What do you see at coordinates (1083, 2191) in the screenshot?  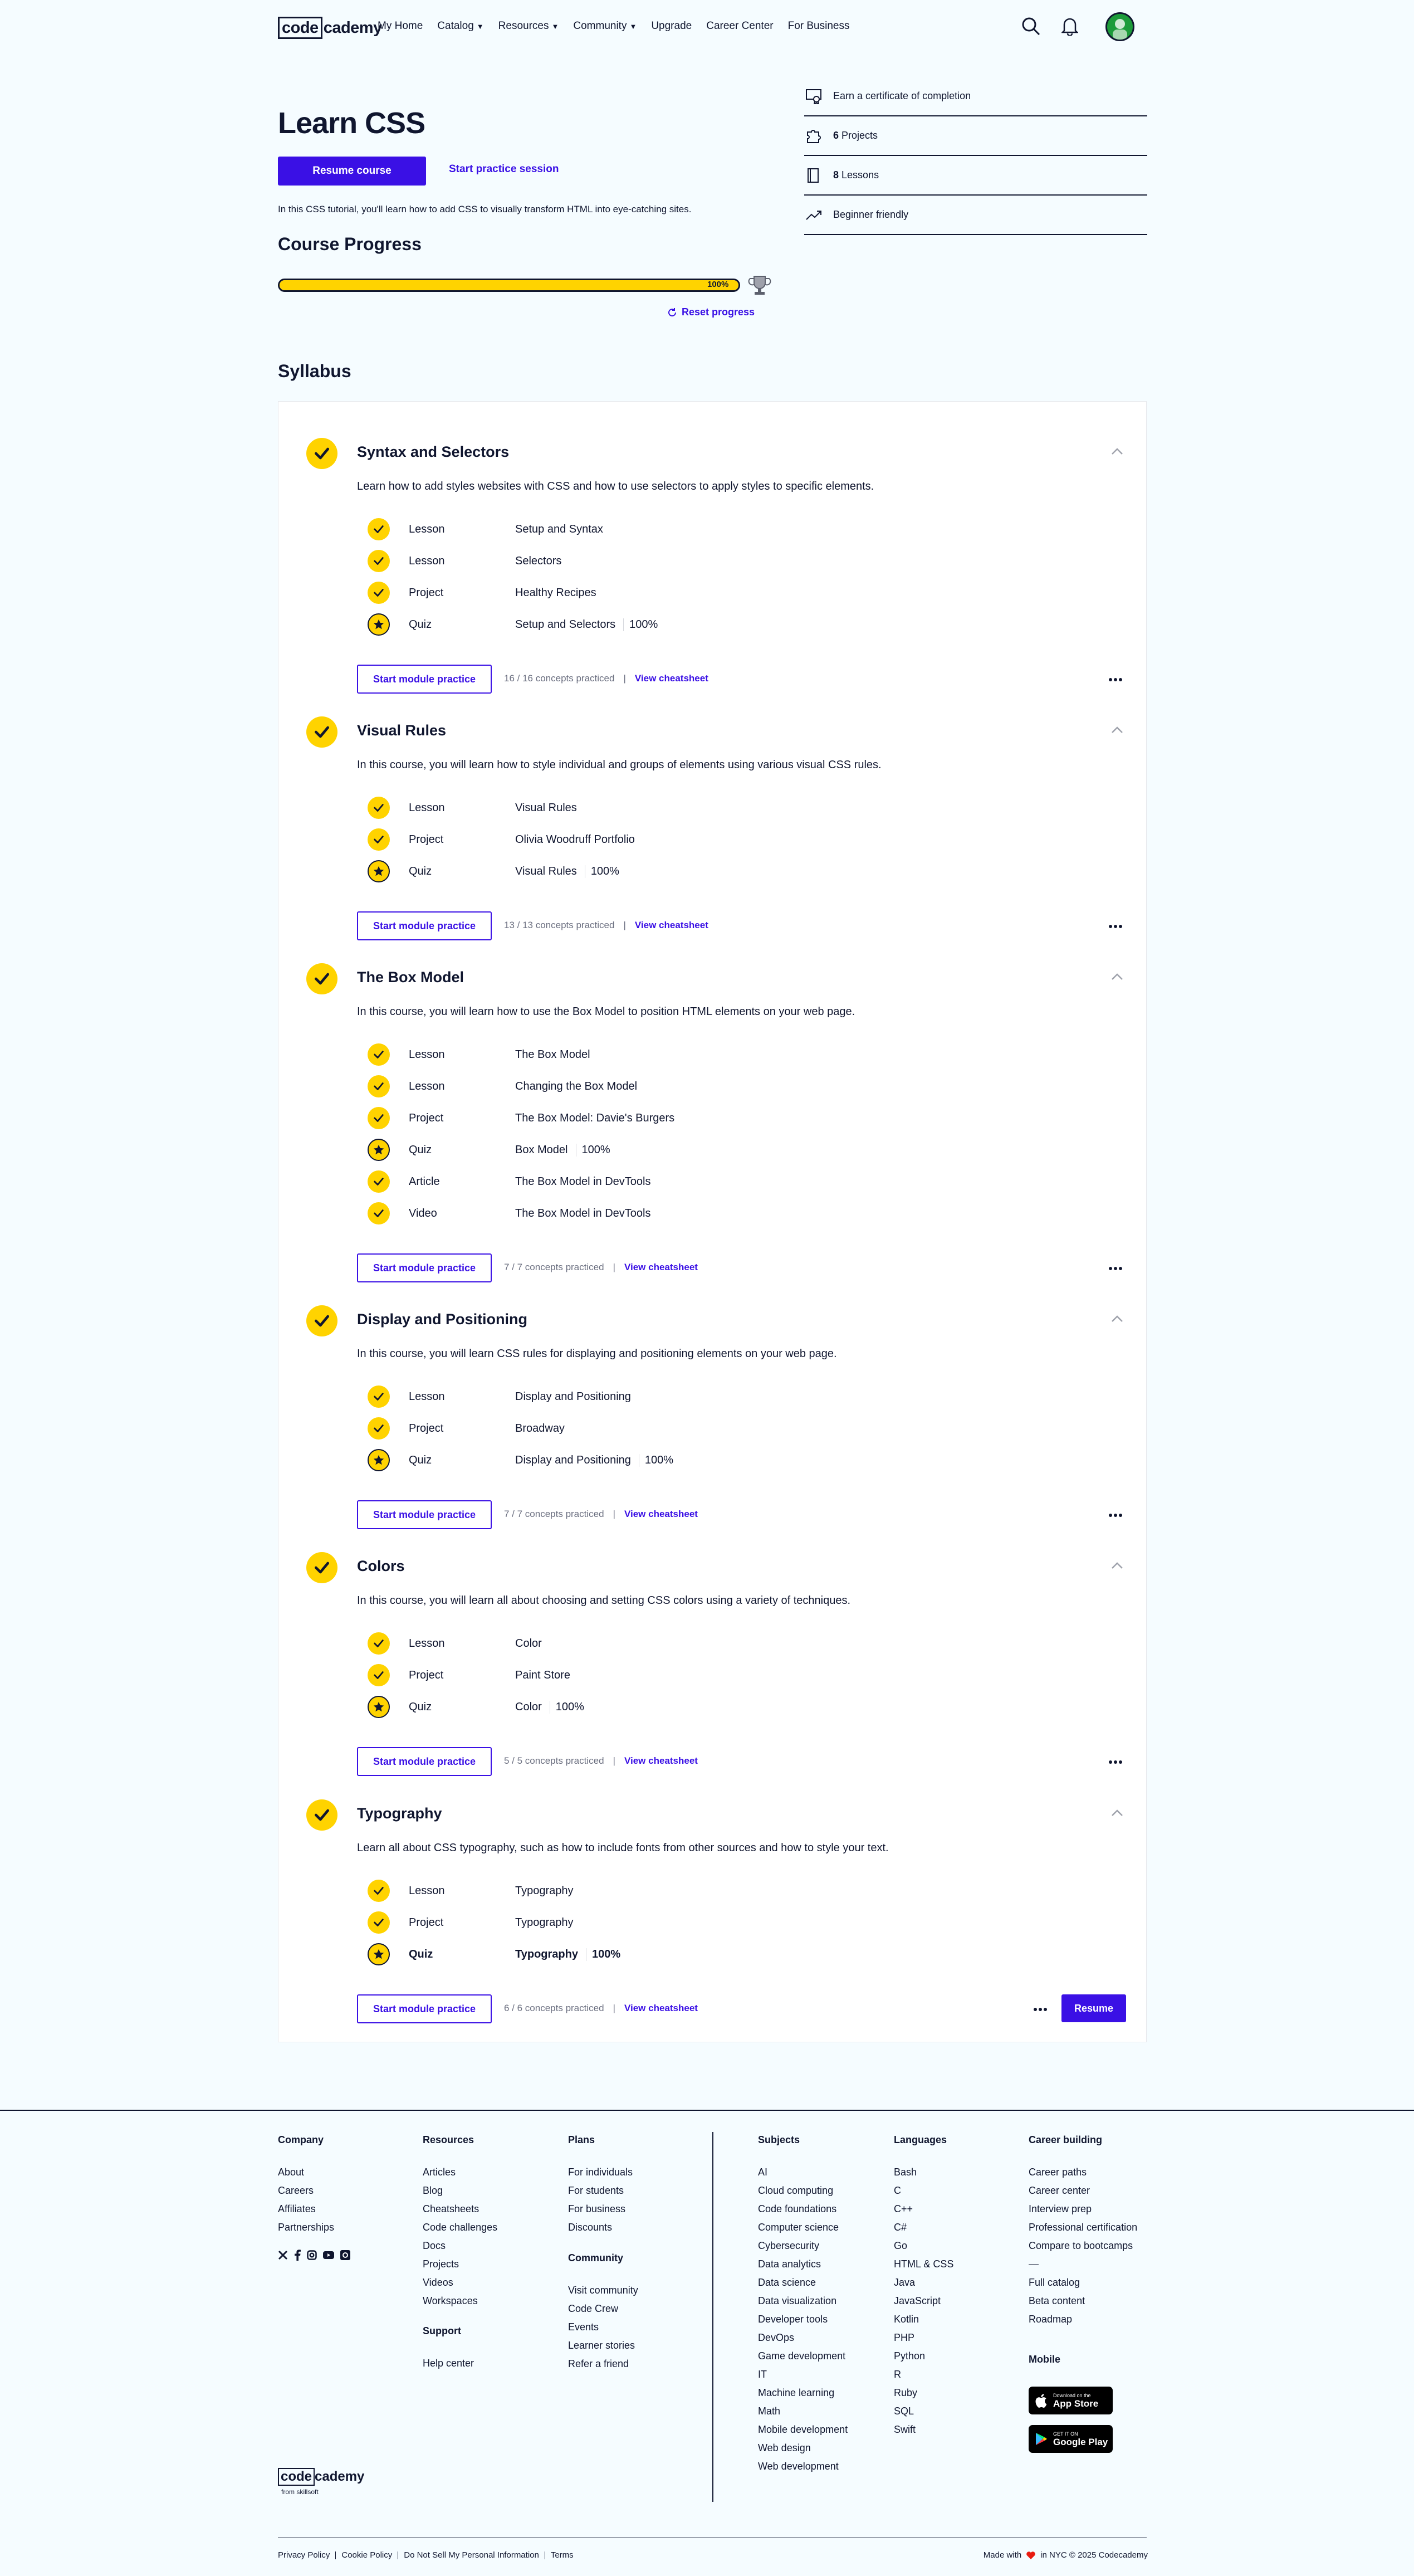 I see `footer-link: Career center` at bounding box center [1083, 2191].